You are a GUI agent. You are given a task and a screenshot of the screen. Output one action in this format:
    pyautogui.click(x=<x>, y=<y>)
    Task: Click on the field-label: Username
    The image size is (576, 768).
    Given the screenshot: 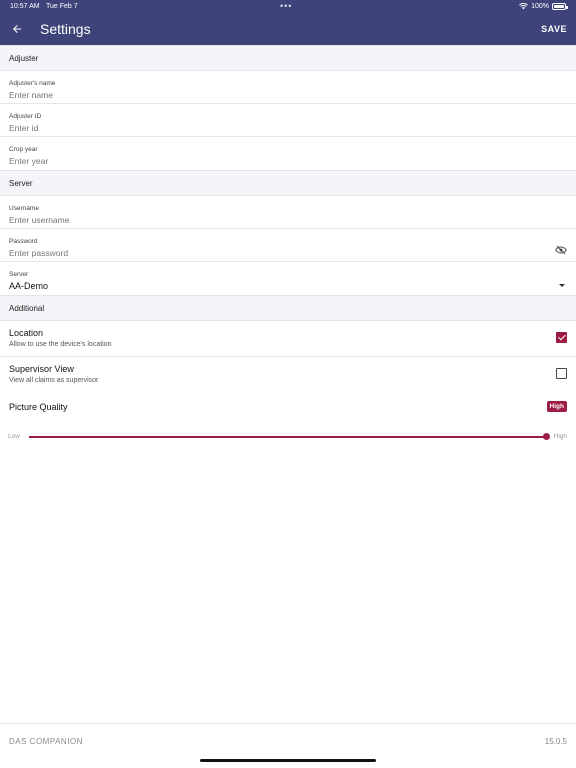 What is the action you would take?
    pyautogui.click(x=24, y=208)
    